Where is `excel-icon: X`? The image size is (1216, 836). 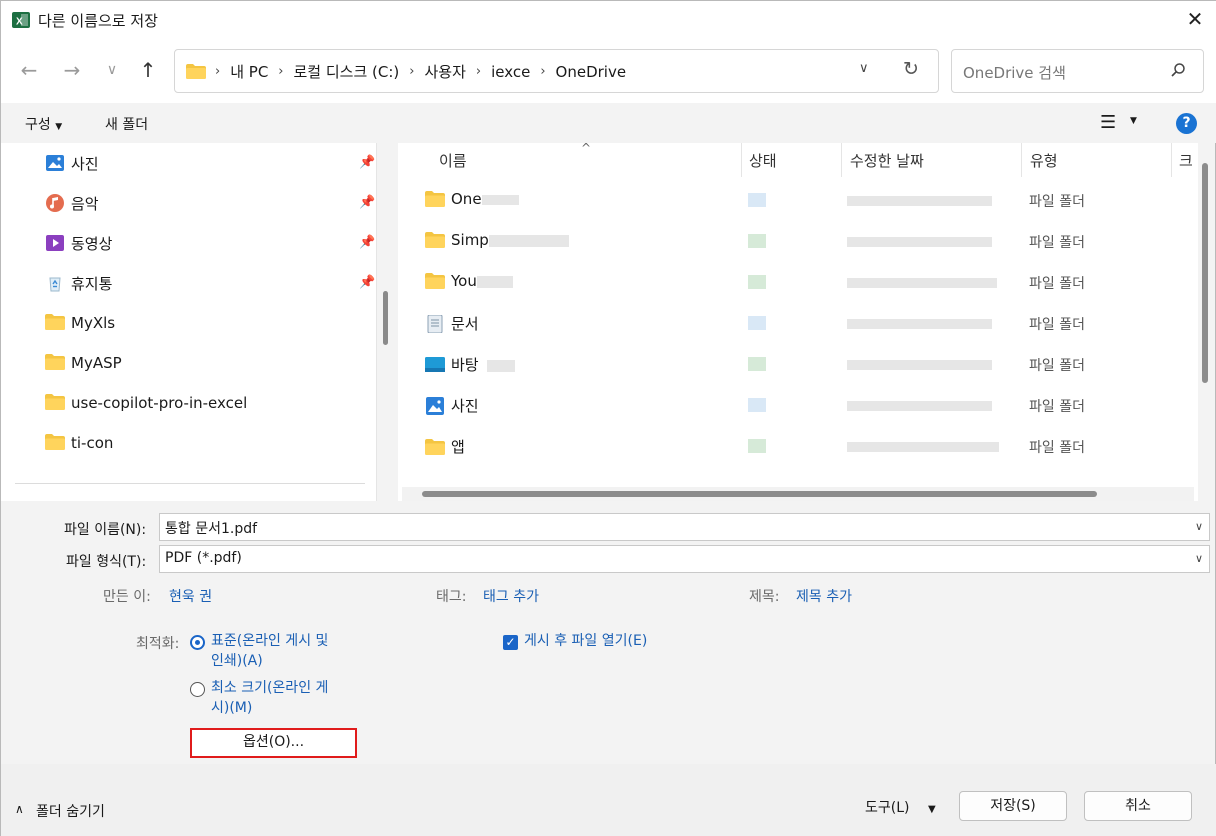
excel-icon: X is located at coordinates (21, 20).